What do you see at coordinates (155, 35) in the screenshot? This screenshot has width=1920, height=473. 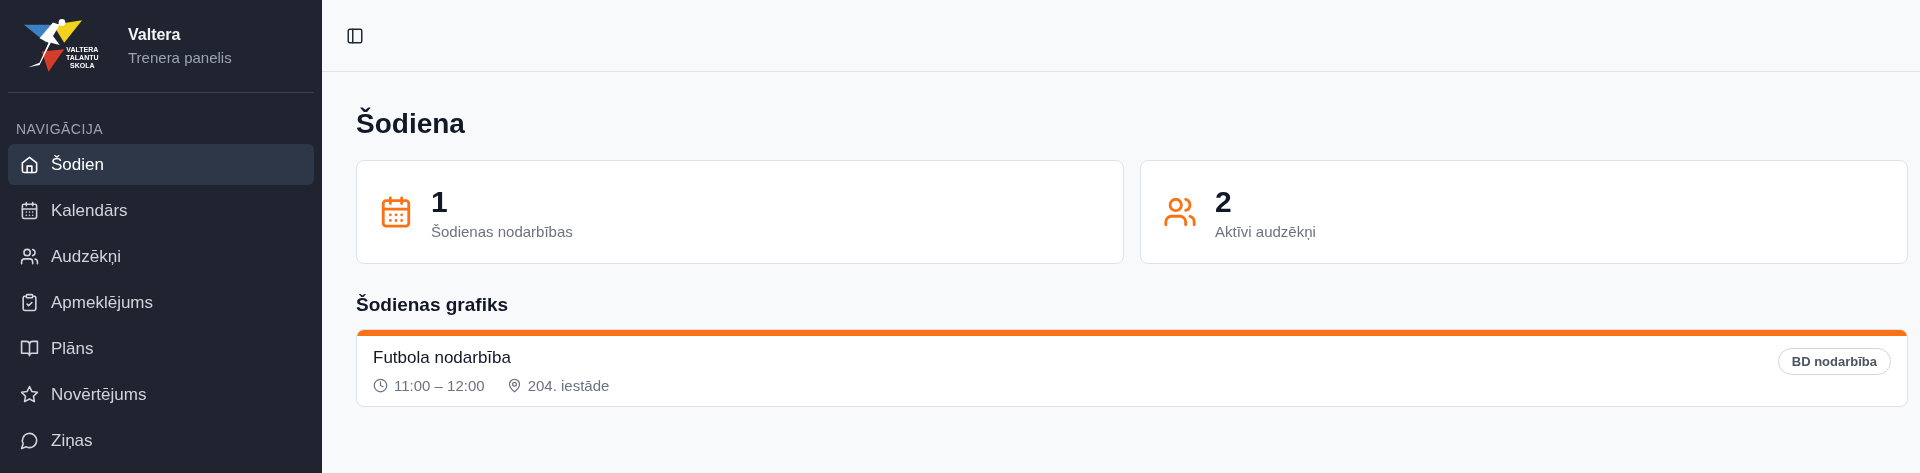 I see `brand-name: Valtera` at bounding box center [155, 35].